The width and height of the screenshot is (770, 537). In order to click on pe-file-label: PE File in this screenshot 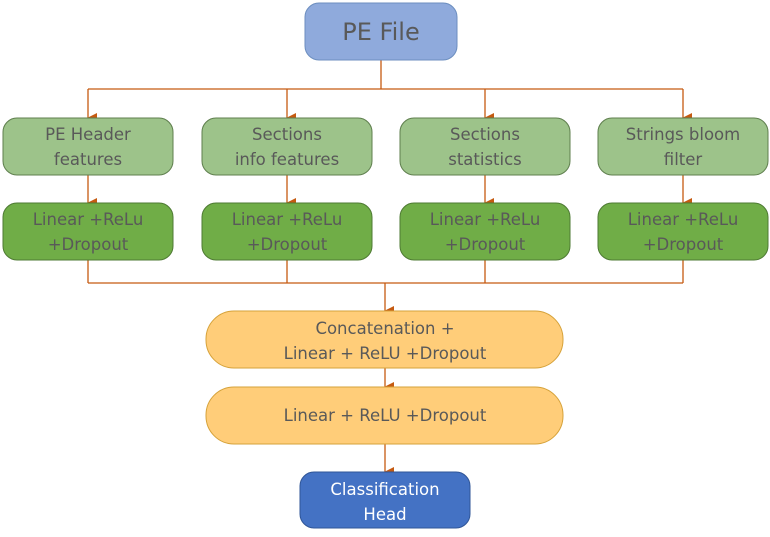, I will do `click(380, 32)`.